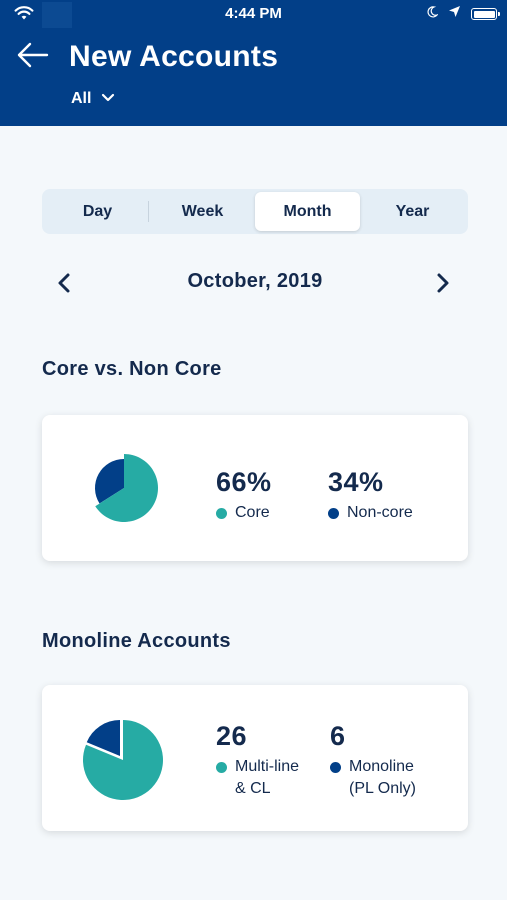  What do you see at coordinates (382, 788) in the screenshot?
I see `monoline-label-line-2: (PL Only)` at bounding box center [382, 788].